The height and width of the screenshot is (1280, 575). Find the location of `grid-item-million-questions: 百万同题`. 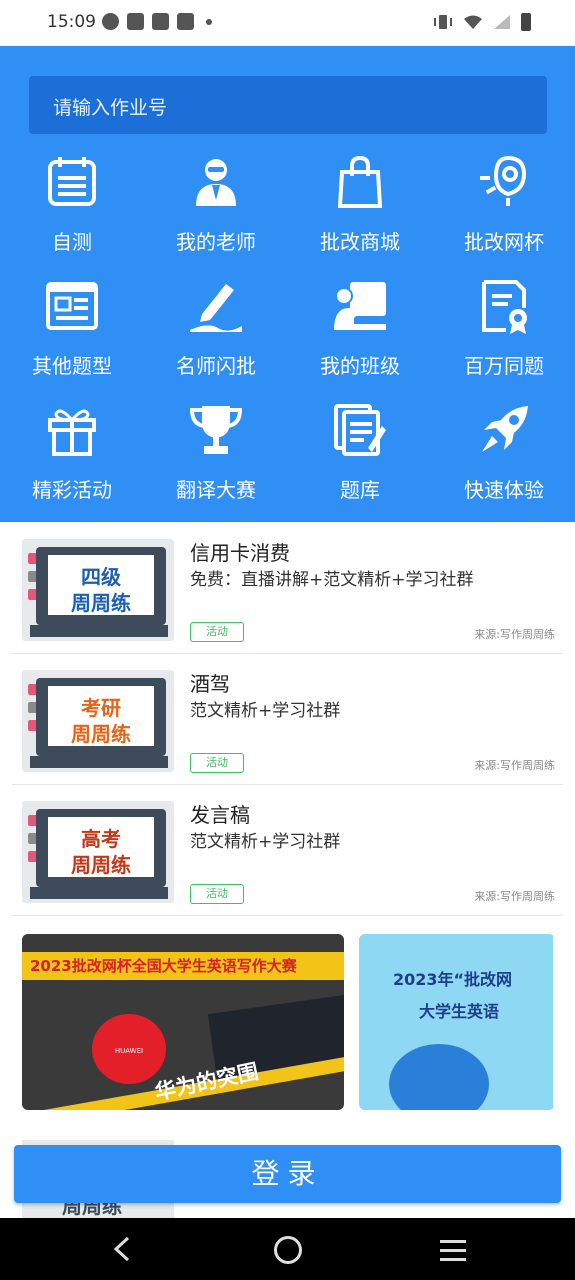

grid-item-million-questions: 百万同题 is located at coordinates (503, 325).